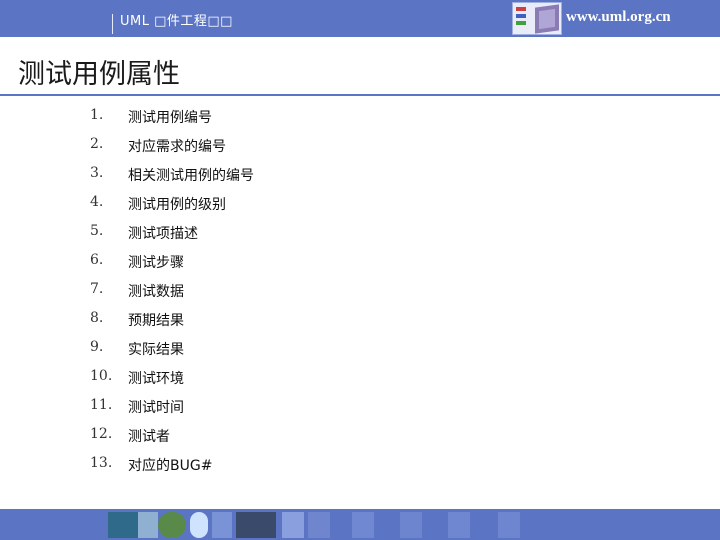  What do you see at coordinates (177, 147) in the screenshot?
I see `item-label: 对应需求的编号` at bounding box center [177, 147].